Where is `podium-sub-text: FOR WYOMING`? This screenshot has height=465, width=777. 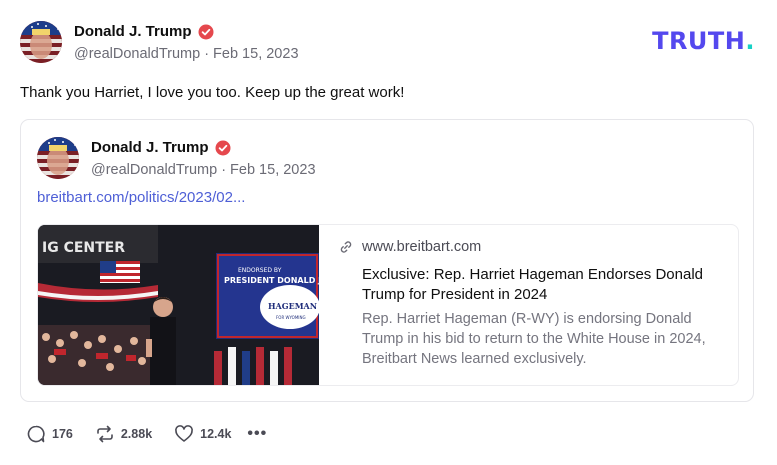 podium-sub-text: FOR WYOMING is located at coordinates (291, 317).